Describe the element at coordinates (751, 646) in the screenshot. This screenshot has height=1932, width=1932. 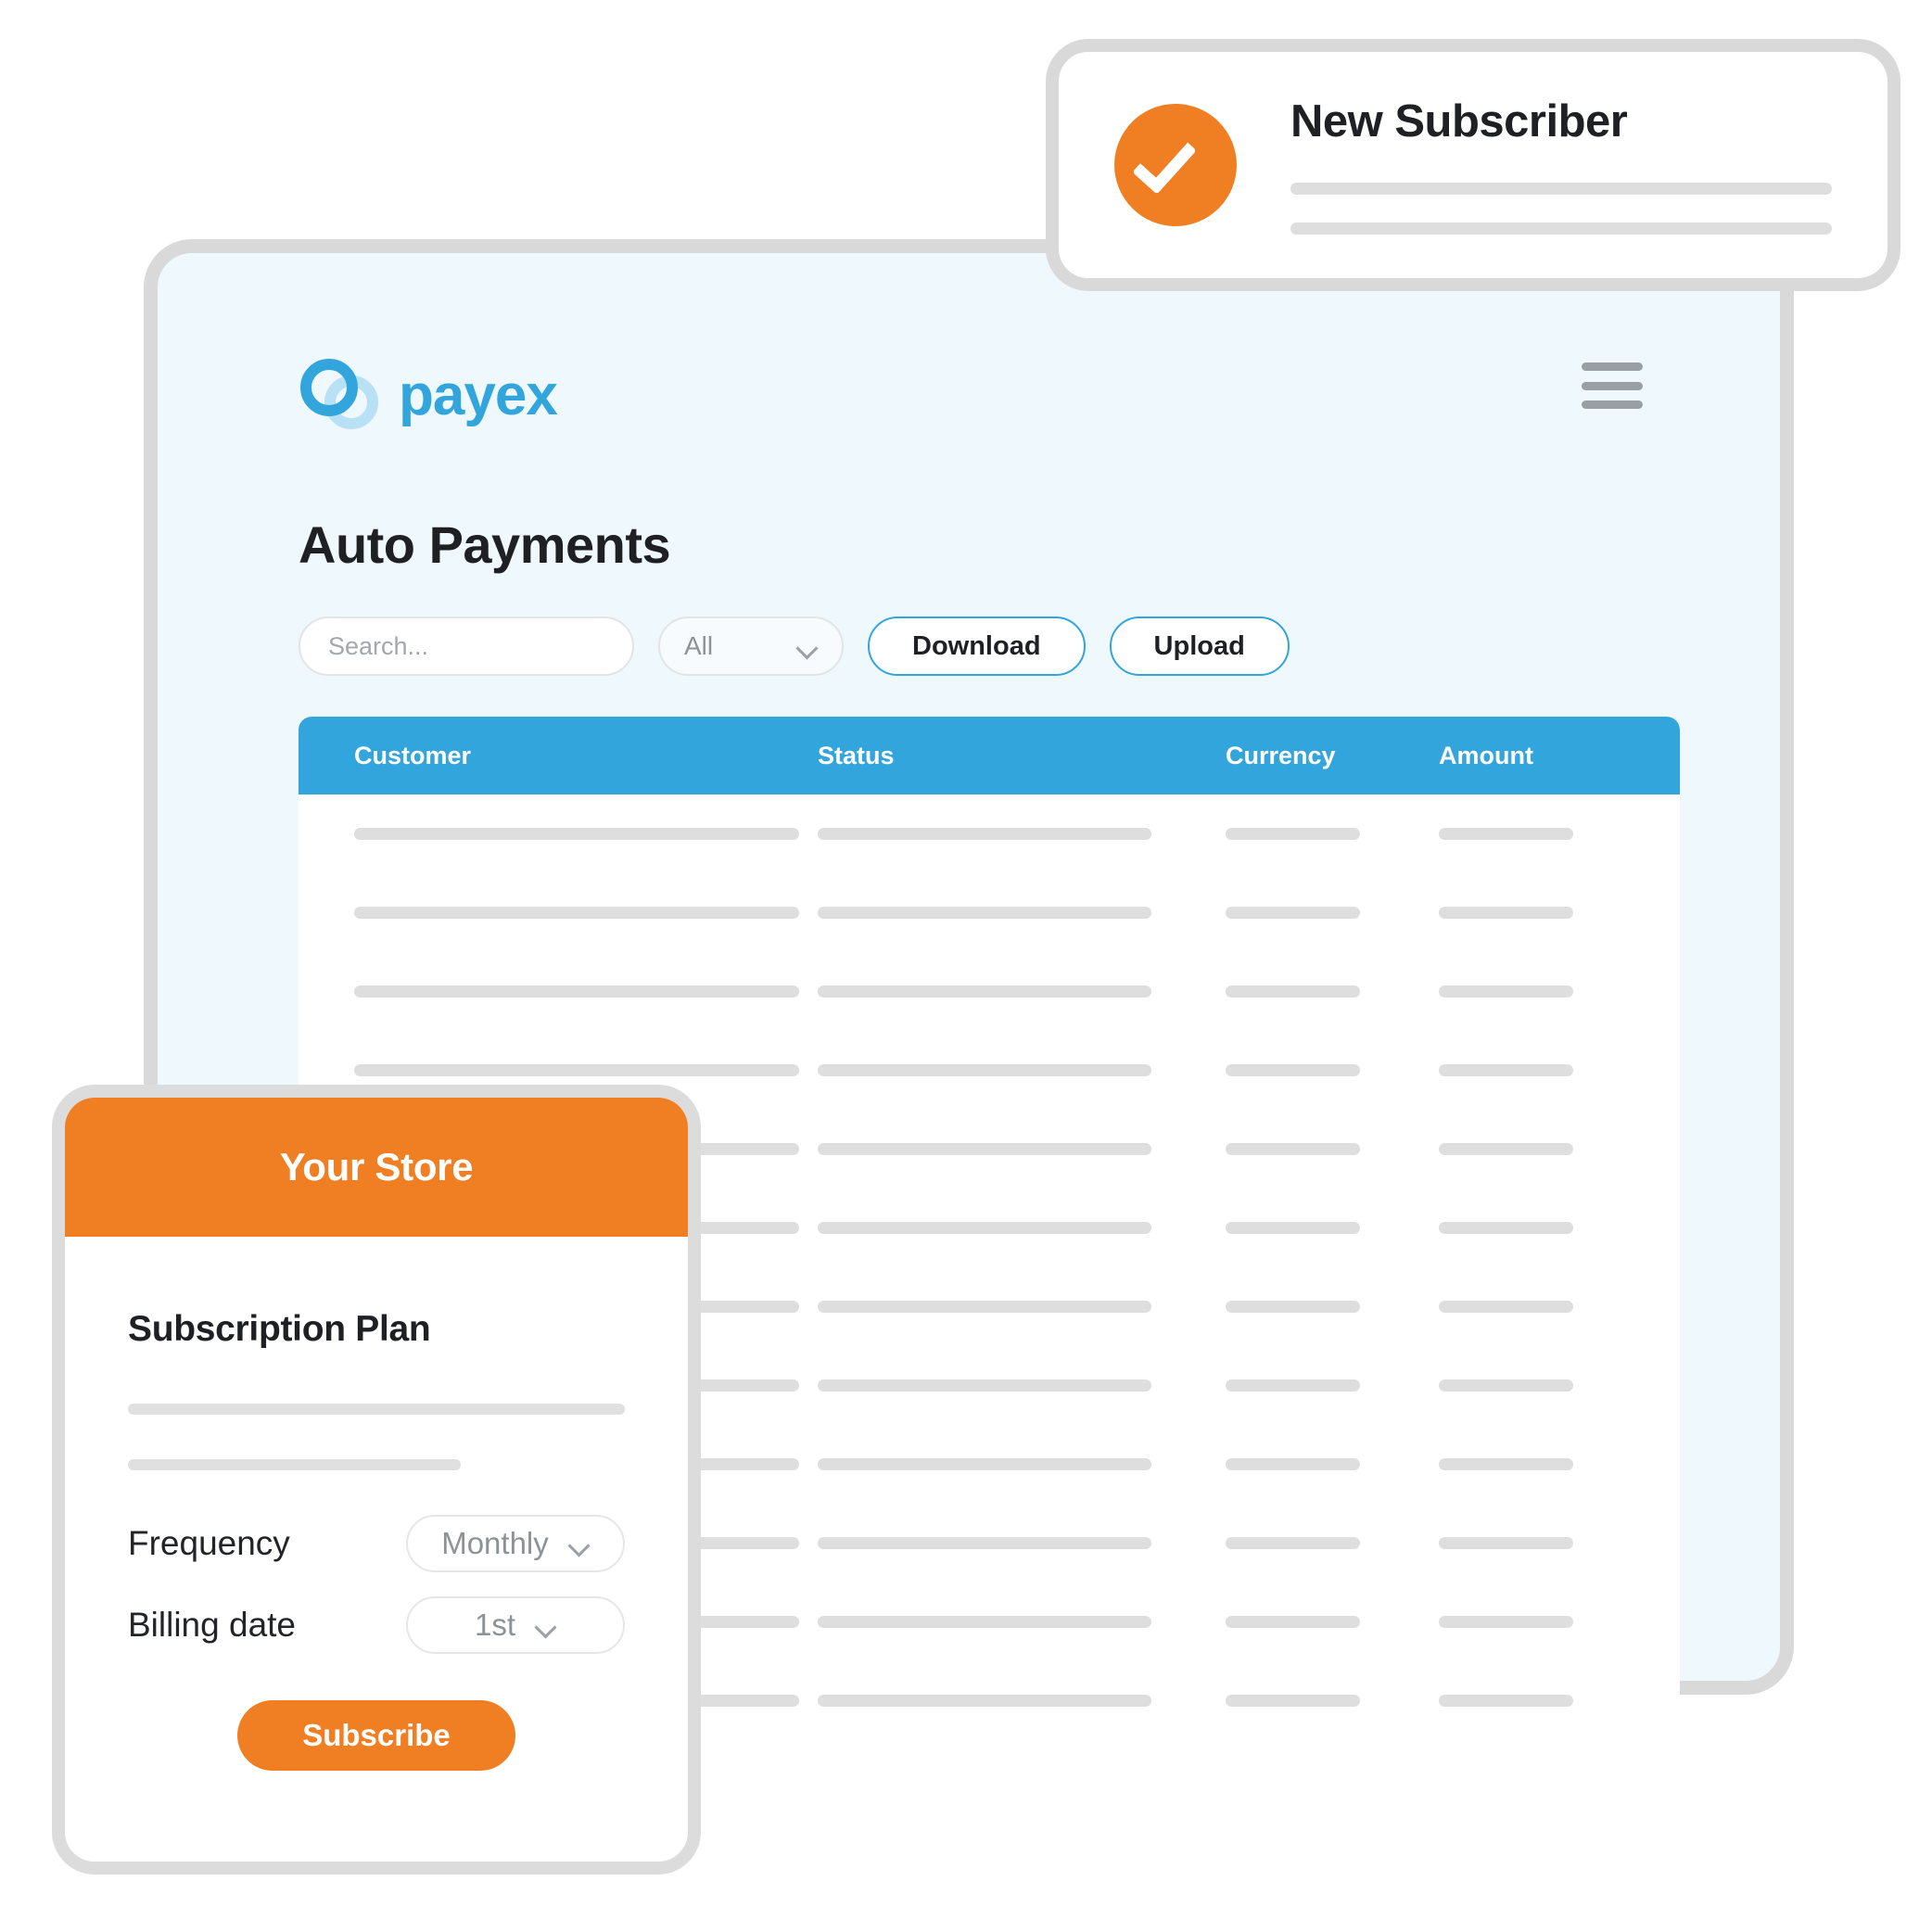
I see `filter-dropdown: All` at that location.